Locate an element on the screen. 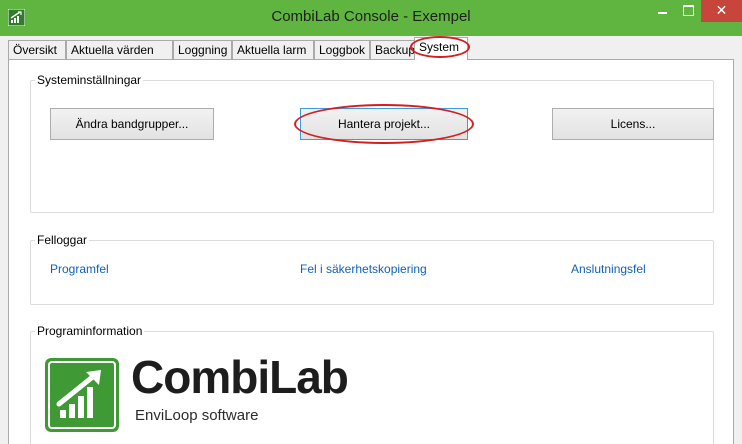  minimize-button is located at coordinates (662, 11).